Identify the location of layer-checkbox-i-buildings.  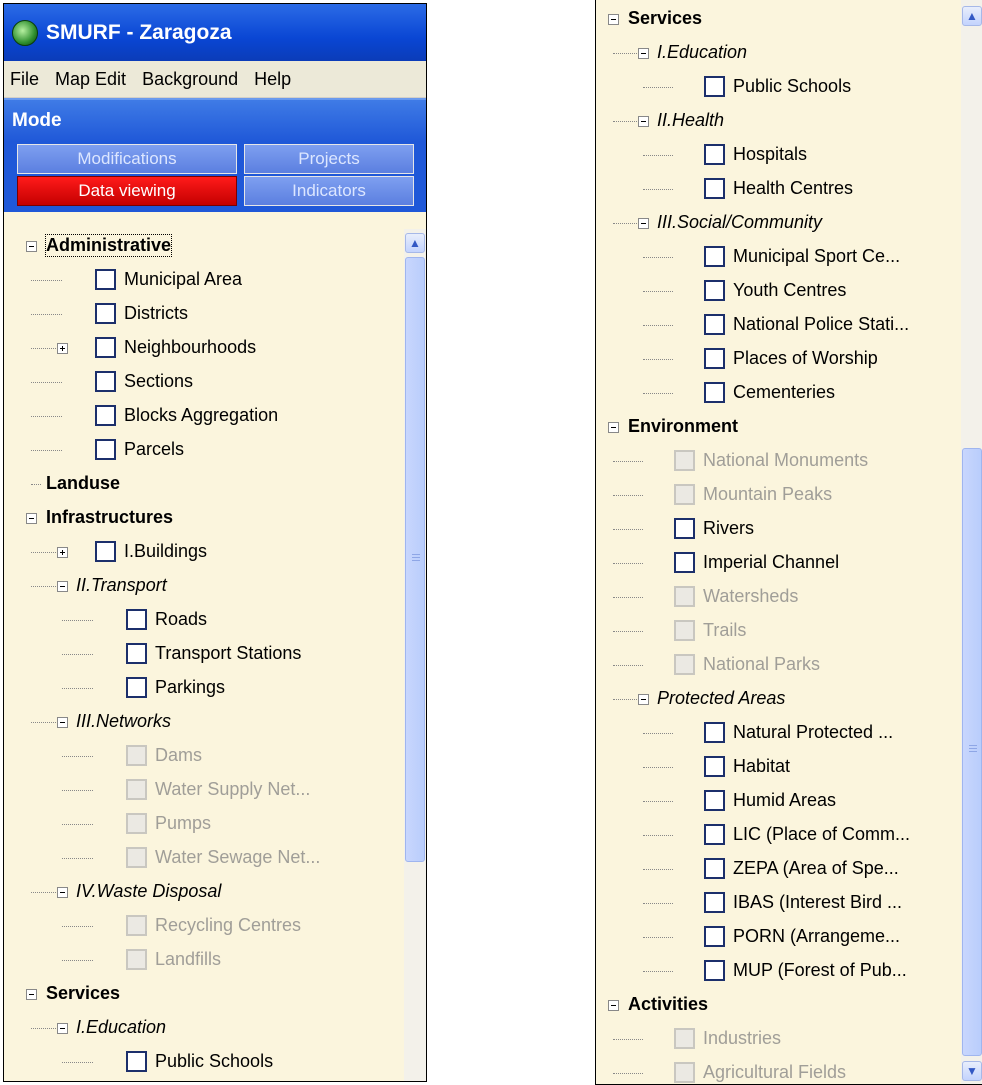
(105, 551).